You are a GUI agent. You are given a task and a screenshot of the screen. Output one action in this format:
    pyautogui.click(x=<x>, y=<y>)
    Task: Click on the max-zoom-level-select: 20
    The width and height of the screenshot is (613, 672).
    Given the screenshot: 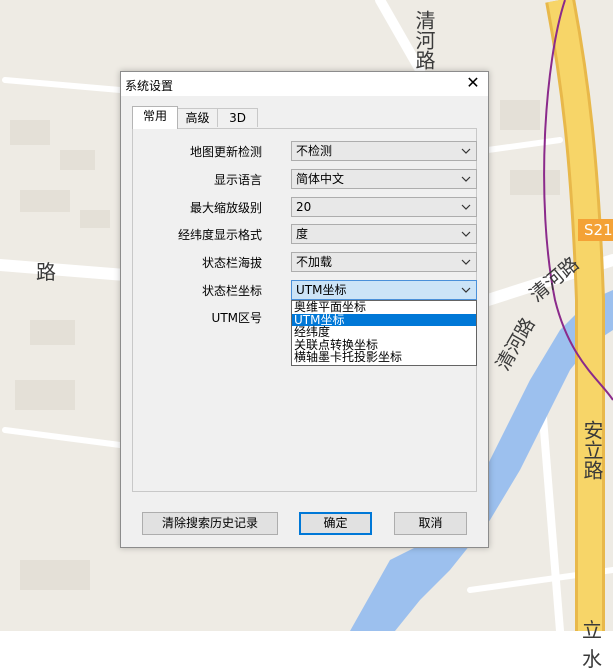 What is the action you would take?
    pyautogui.click(x=384, y=207)
    